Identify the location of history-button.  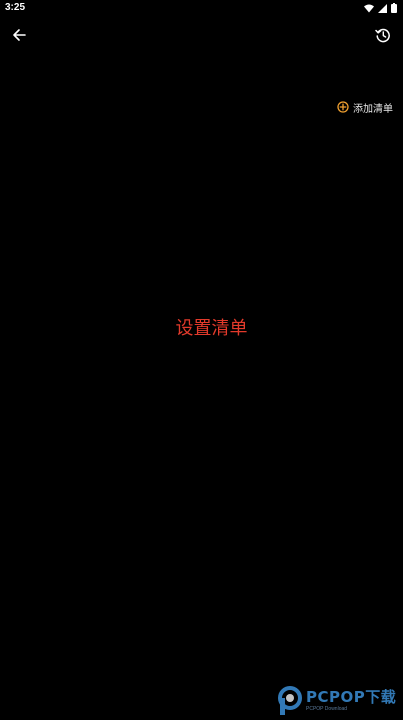
(383, 35).